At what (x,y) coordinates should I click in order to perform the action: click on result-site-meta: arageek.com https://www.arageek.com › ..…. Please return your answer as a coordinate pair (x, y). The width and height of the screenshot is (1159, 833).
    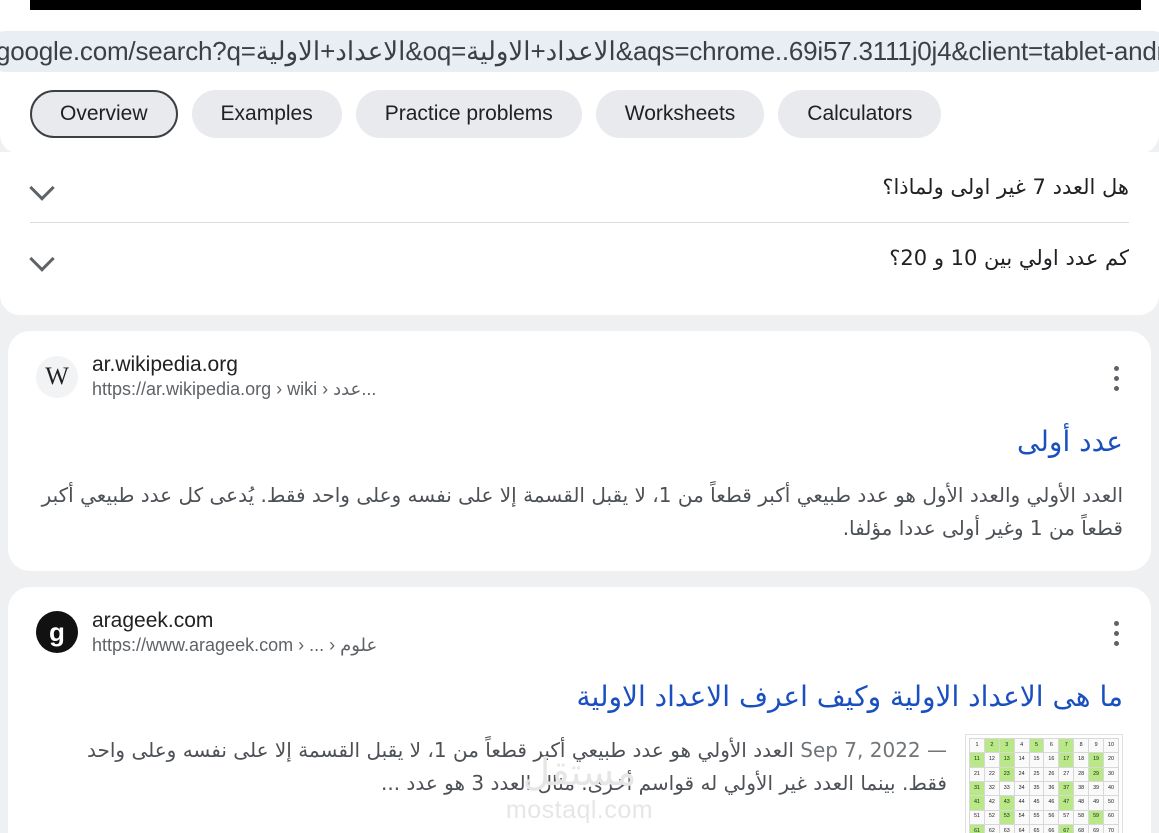
    Looking at the image, I should click on (234, 633).